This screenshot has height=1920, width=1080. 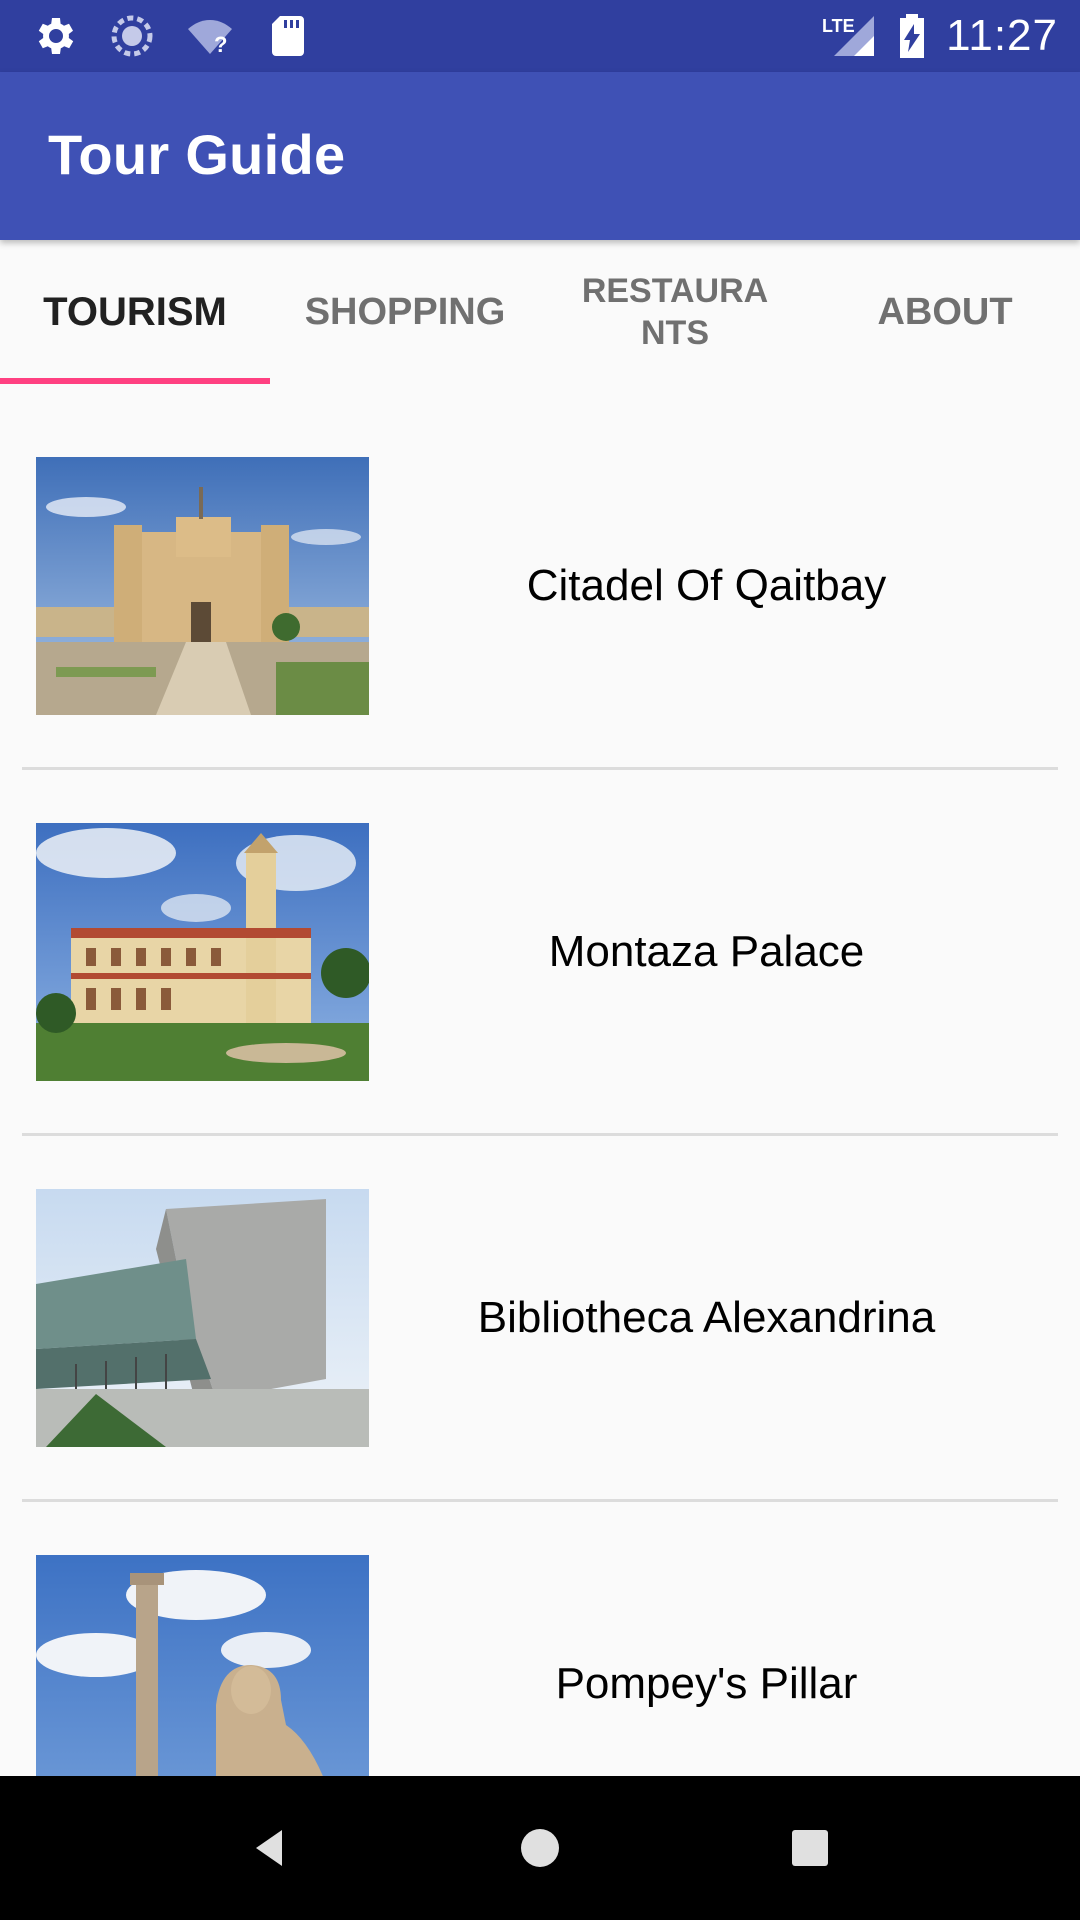 I want to click on place-name: Bibliotheca Alexandrina, so click(x=706, y=1317).